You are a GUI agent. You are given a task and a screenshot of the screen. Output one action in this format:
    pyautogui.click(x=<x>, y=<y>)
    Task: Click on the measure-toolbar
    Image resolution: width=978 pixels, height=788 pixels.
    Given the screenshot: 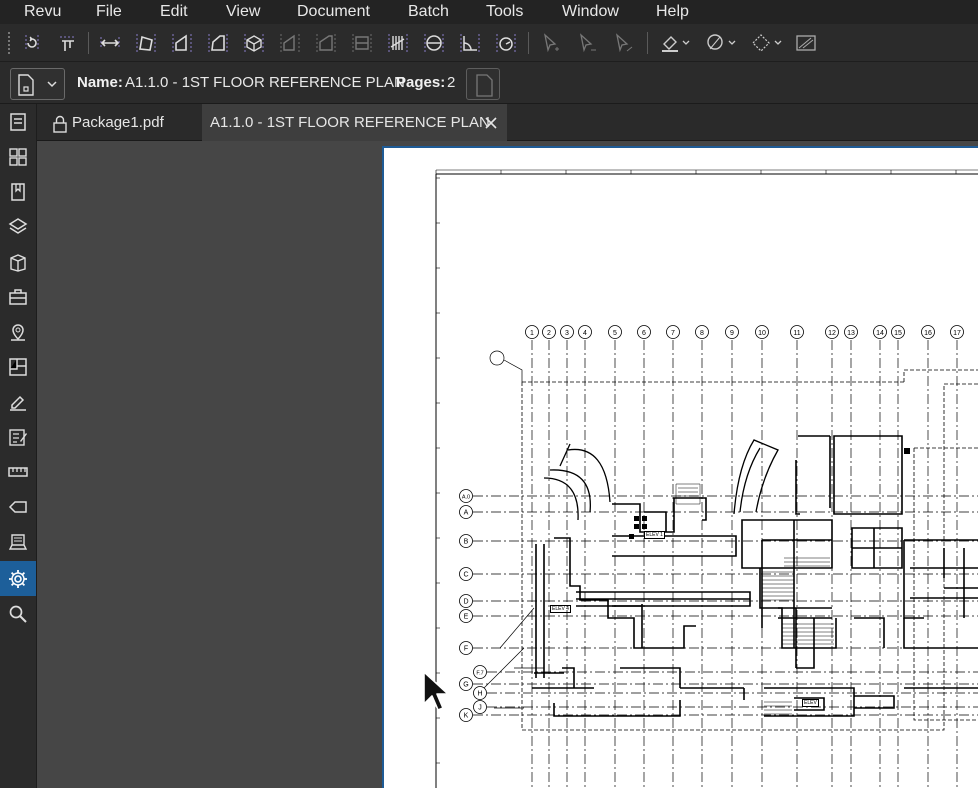 What is the action you would take?
    pyautogui.click(x=489, y=43)
    